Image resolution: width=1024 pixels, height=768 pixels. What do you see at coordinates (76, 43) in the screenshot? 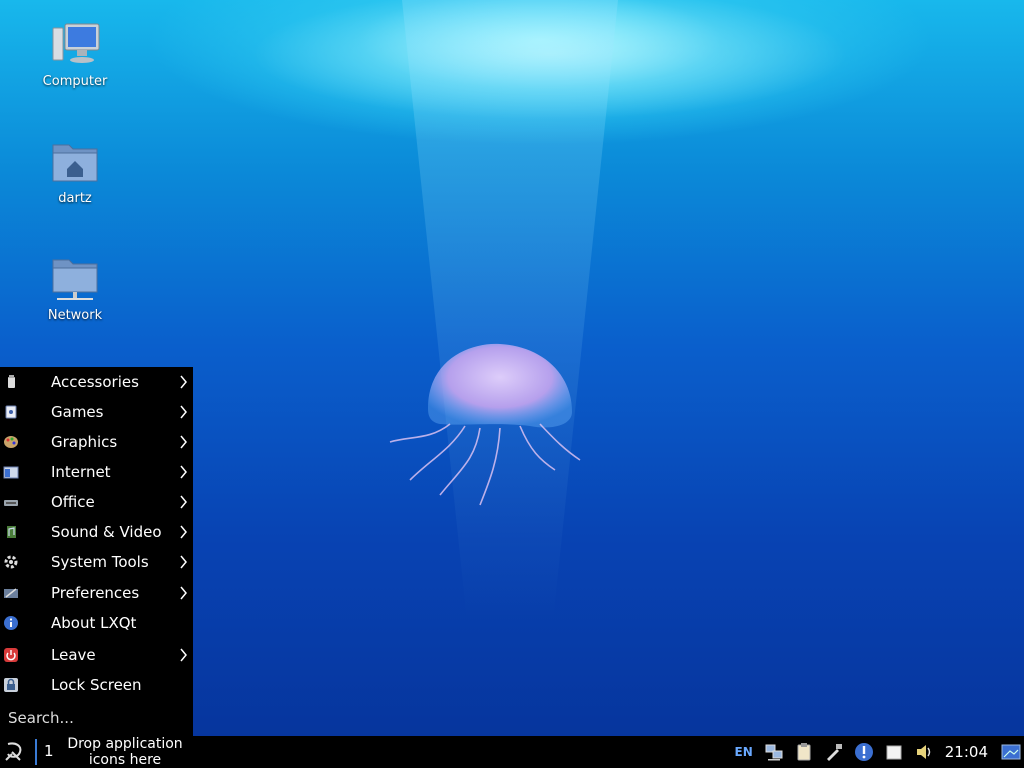
I see `computer-icon` at bounding box center [76, 43].